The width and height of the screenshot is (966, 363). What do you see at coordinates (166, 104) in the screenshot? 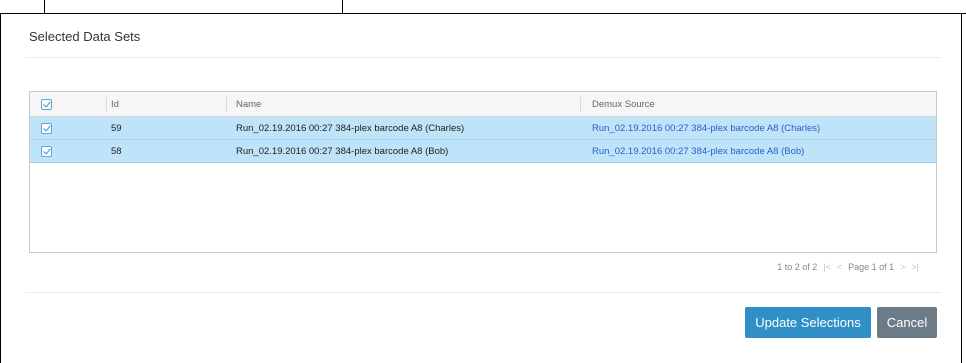
I see `column-header-id: Id` at bounding box center [166, 104].